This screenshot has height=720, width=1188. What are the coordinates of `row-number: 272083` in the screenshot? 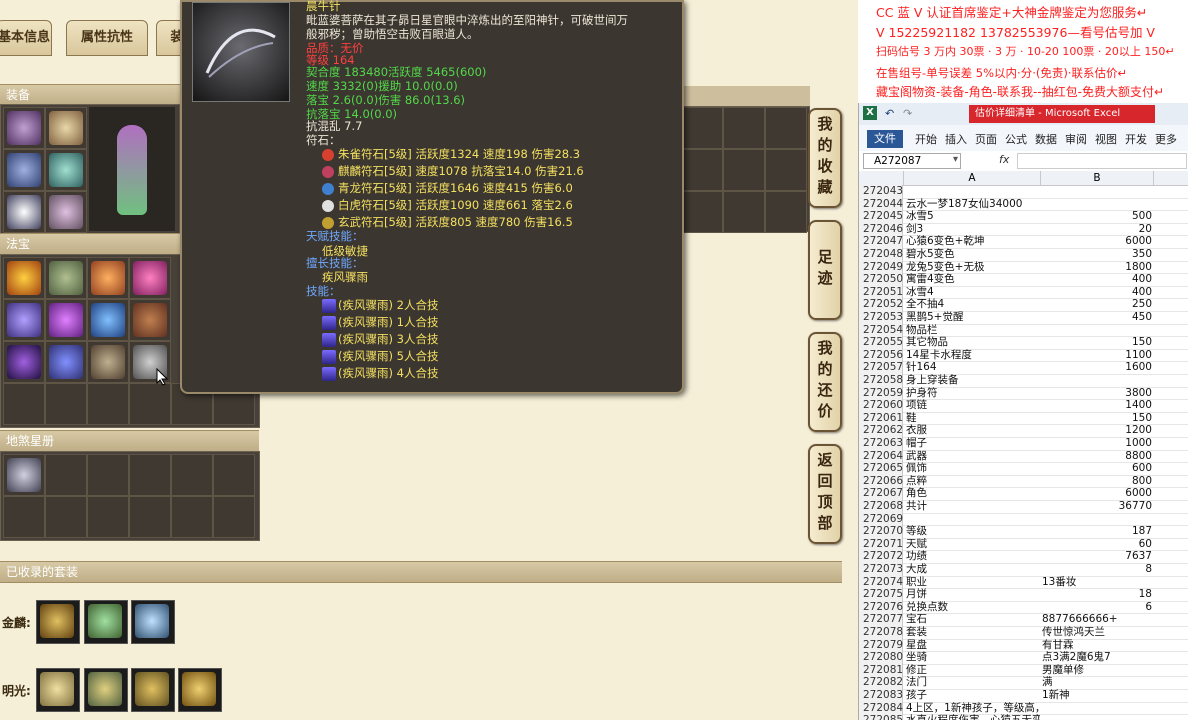 It's located at (881, 695).